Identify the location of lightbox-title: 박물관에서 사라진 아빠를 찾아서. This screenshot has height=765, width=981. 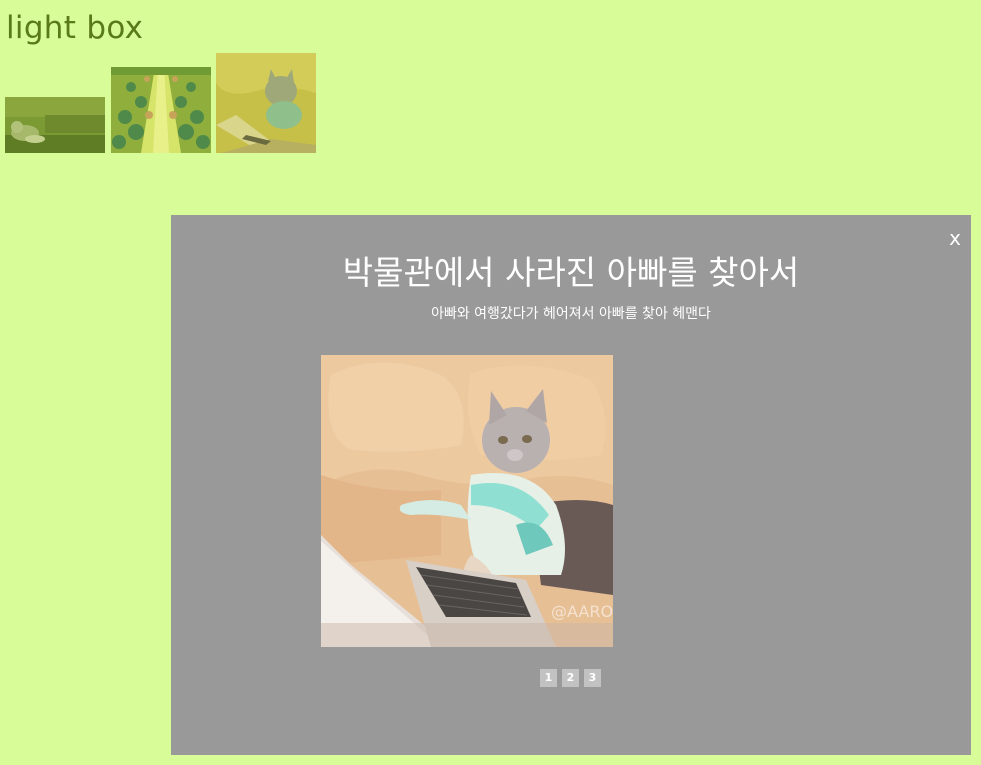
(571, 272).